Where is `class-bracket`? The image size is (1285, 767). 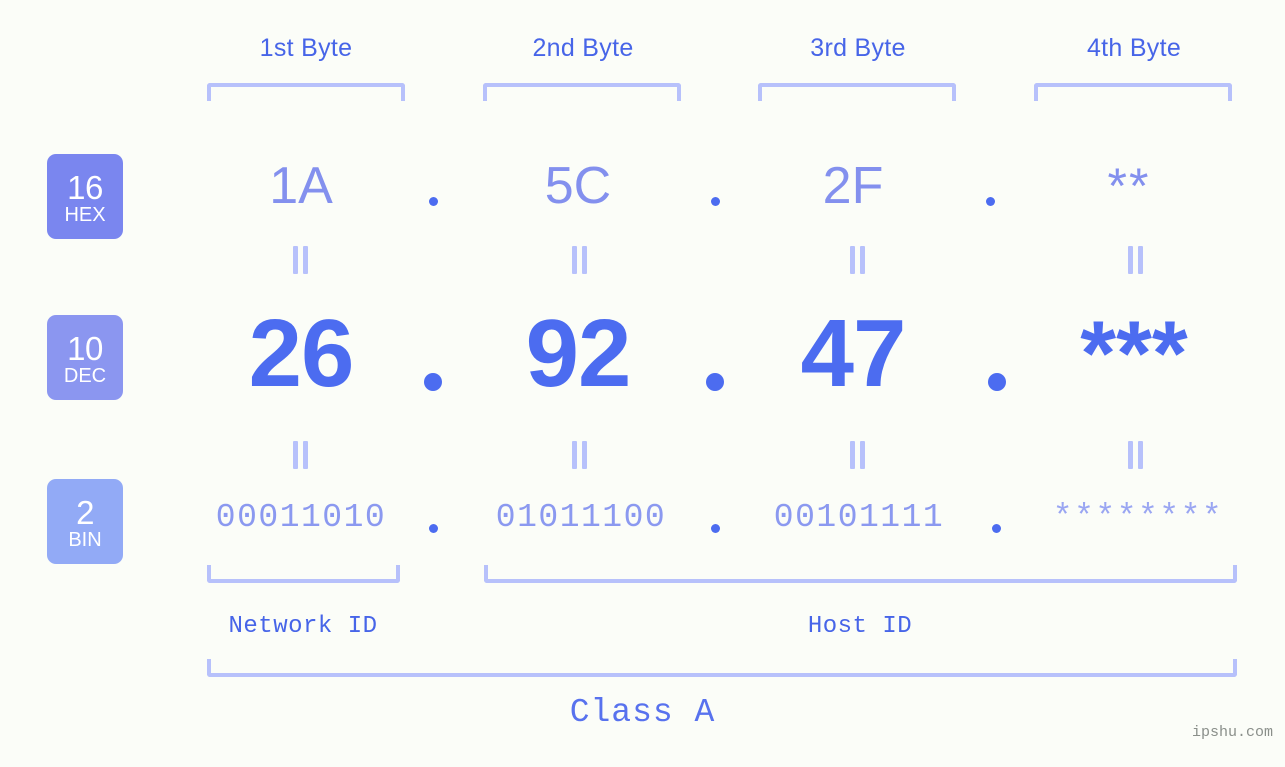 class-bracket is located at coordinates (722, 668).